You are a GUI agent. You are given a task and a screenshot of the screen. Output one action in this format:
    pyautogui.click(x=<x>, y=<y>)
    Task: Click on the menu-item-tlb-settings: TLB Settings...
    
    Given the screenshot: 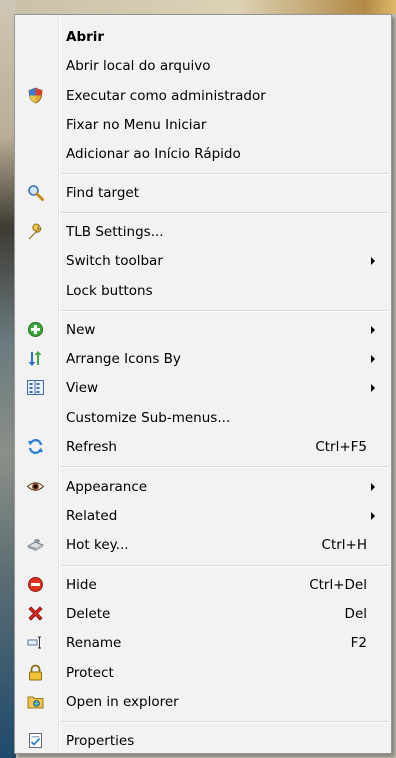 What is the action you would take?
    pyautogui.click(x=203, y=231)
    